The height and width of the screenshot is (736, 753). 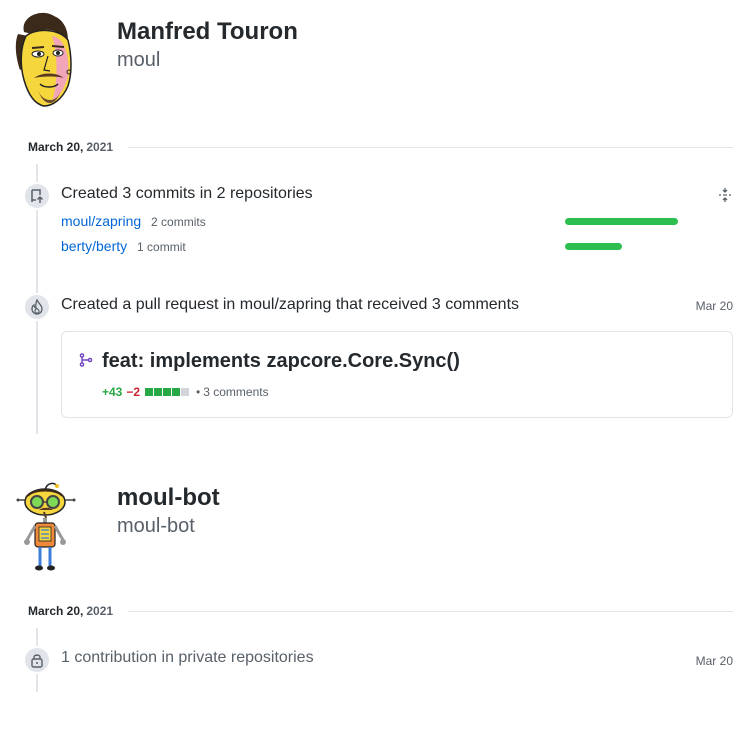 I want to click on additions-count: +43, so click(x=112, y=392).